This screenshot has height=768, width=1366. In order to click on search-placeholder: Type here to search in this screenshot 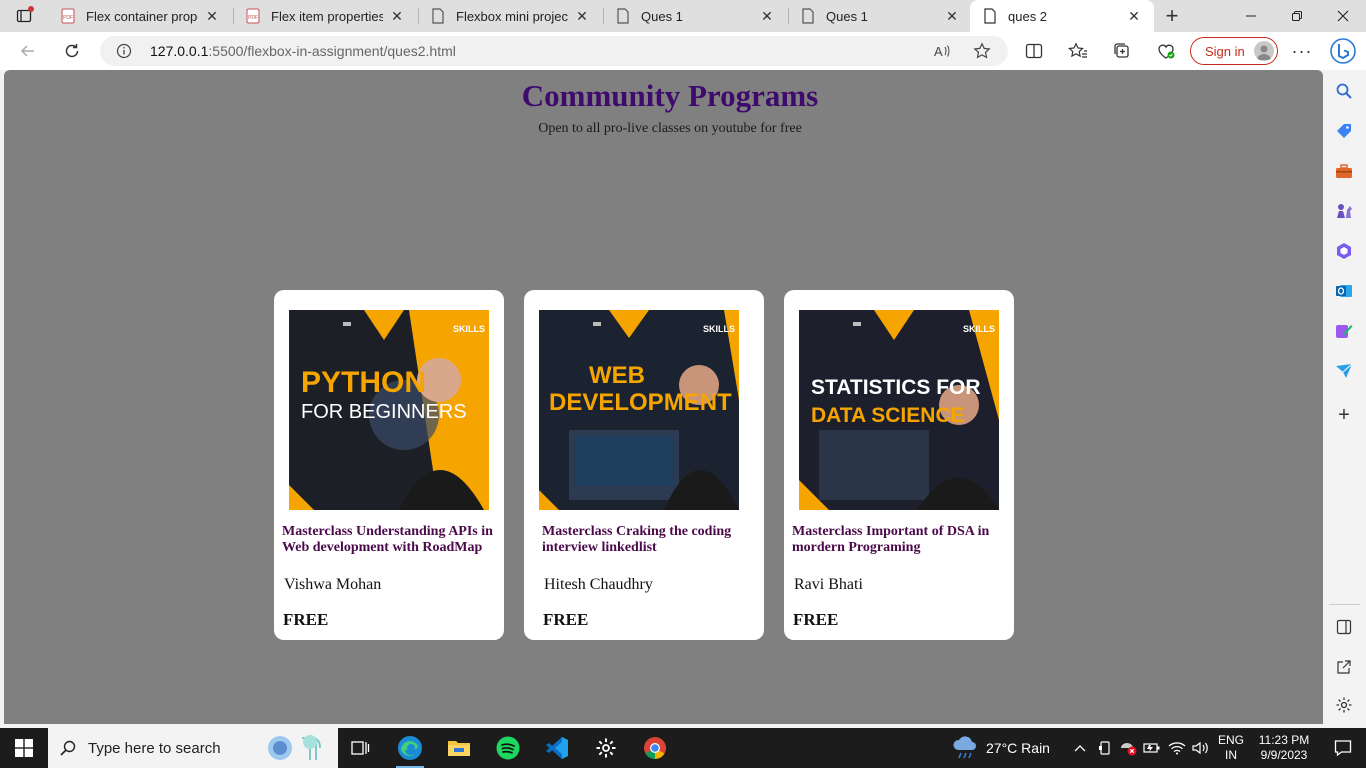, I will do `click(154, 748)`.